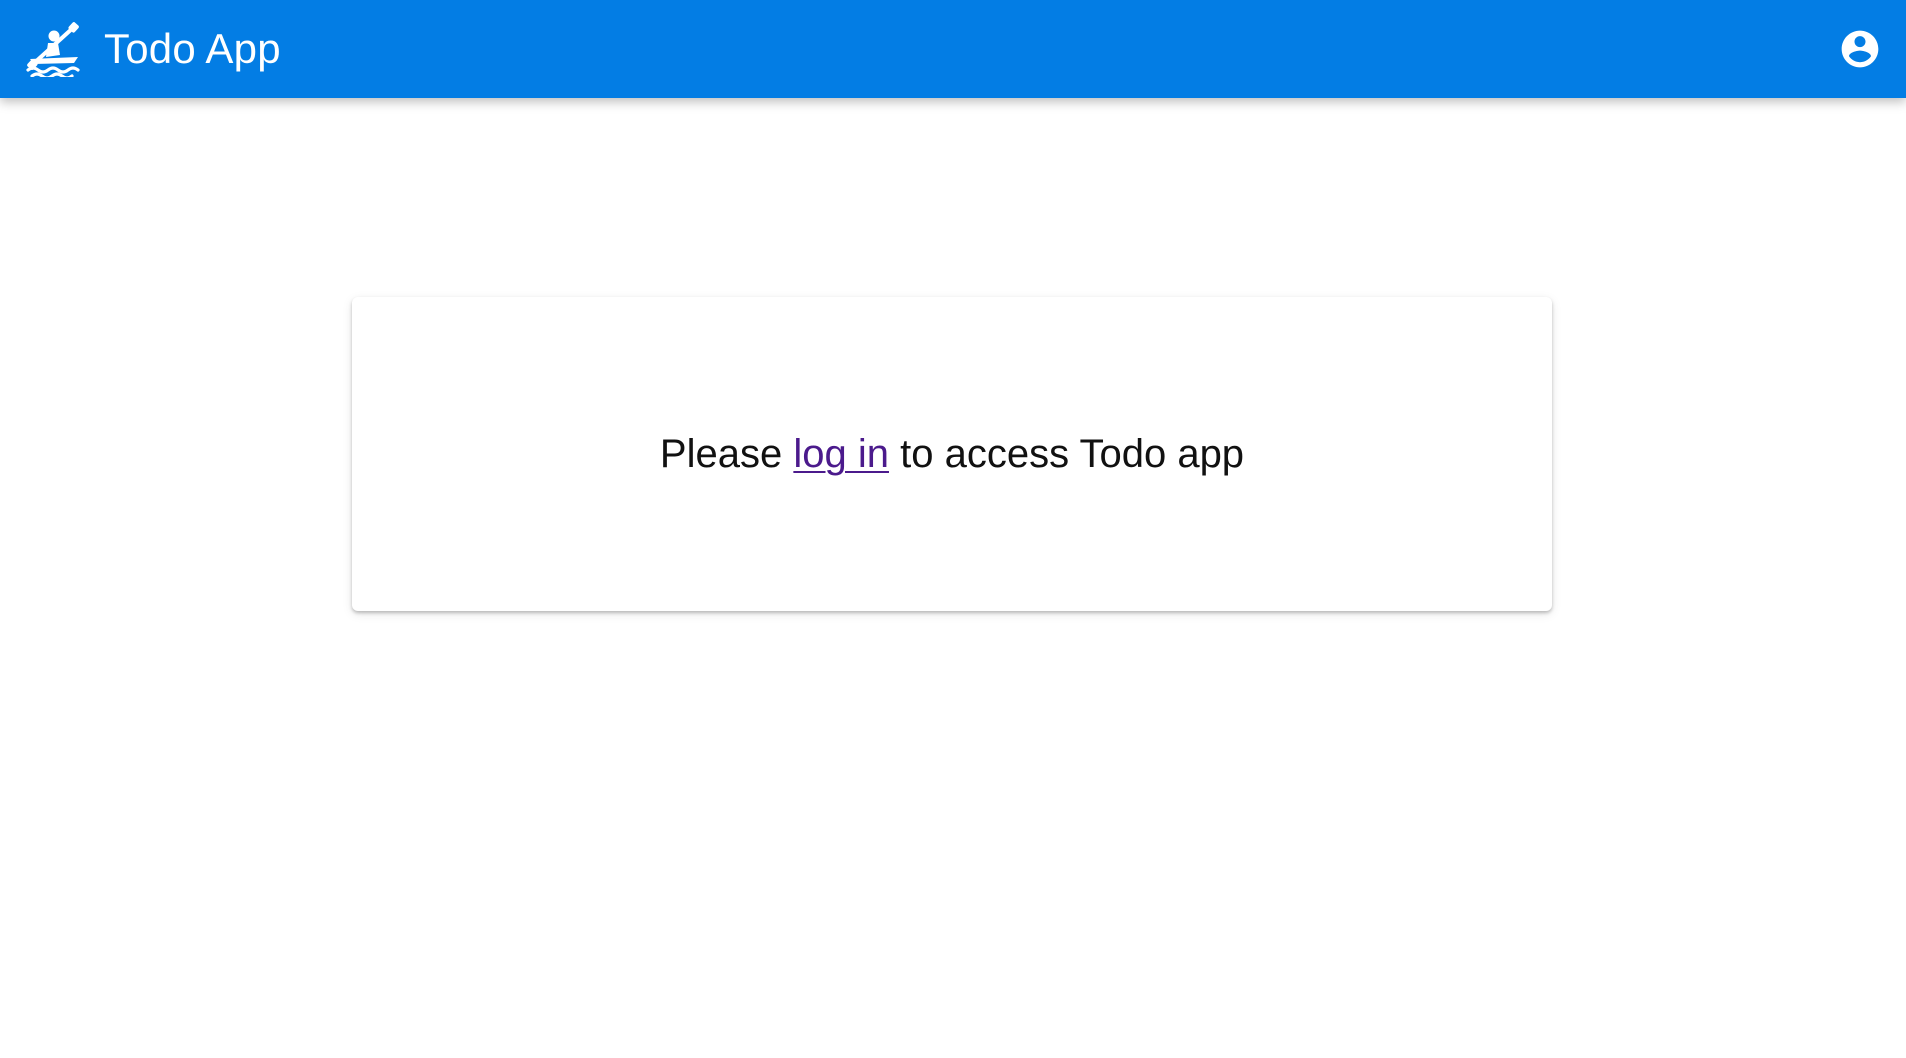 The width and height of the screenshot is (1906, 1058). I want to click on app-title: Todo App, so click(192, 48).